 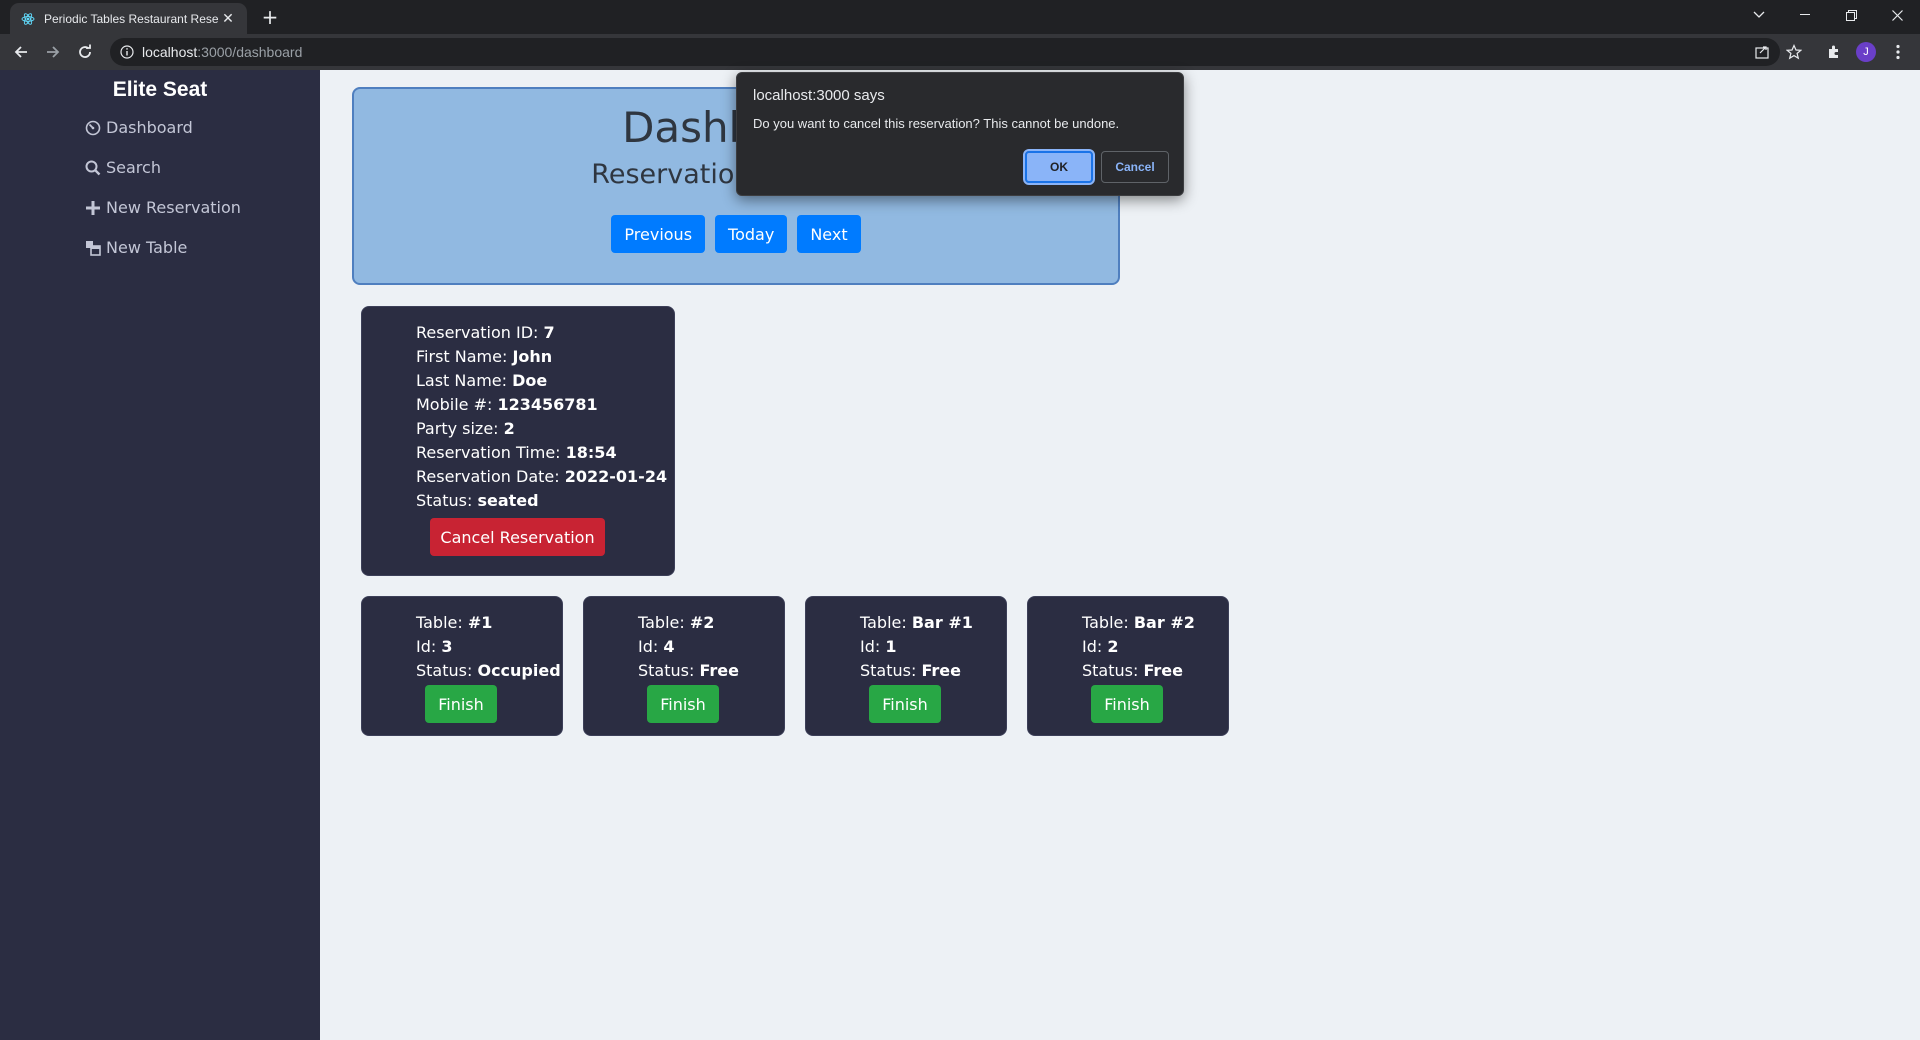 I want to click on table-name-line: Table: #2, so click(x=688, y=623).